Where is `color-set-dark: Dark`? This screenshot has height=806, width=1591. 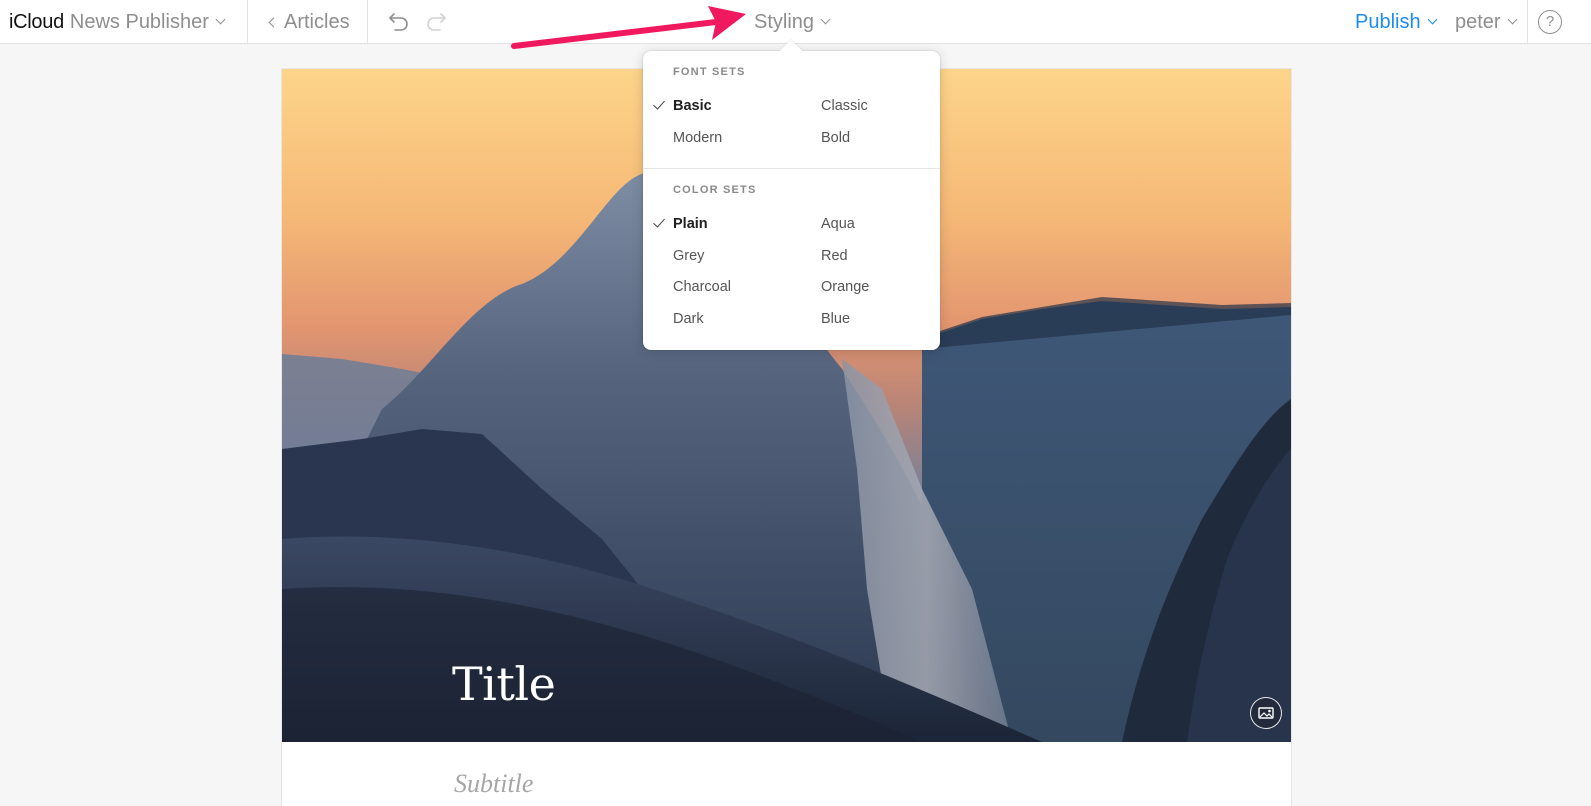 color-set-dark: Dark is located at coordinates (688, 319).